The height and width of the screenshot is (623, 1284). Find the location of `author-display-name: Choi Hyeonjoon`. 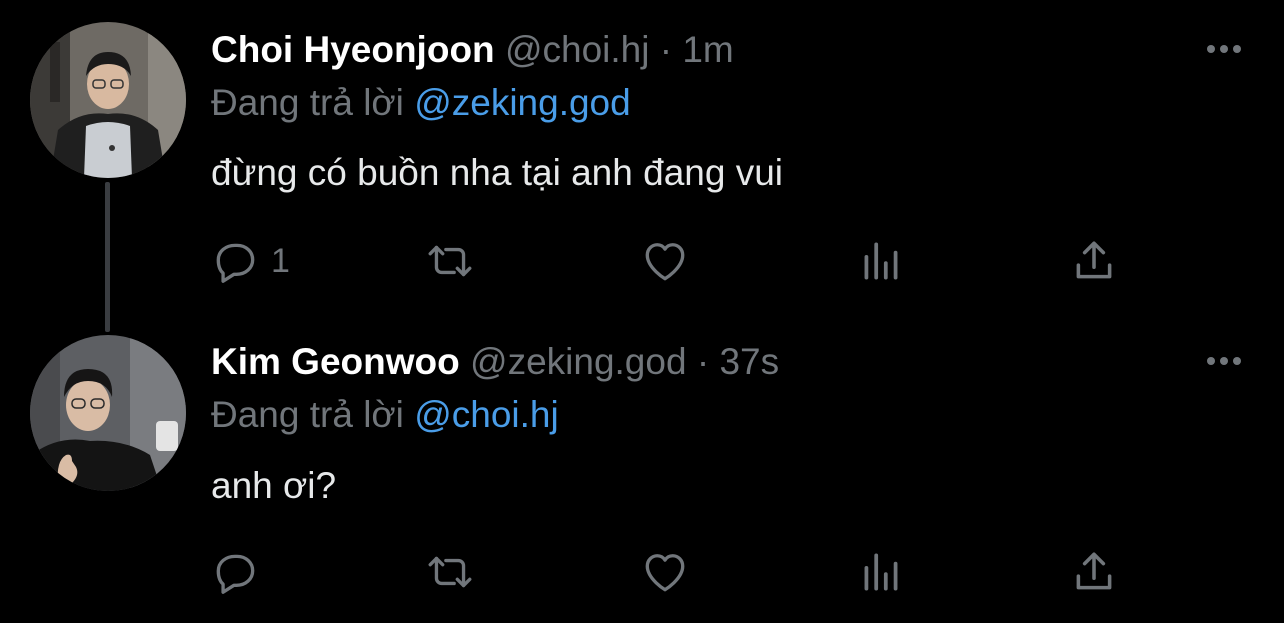

author-display-name: Choi Hyeonjoon is located at coordinates (353, 49).